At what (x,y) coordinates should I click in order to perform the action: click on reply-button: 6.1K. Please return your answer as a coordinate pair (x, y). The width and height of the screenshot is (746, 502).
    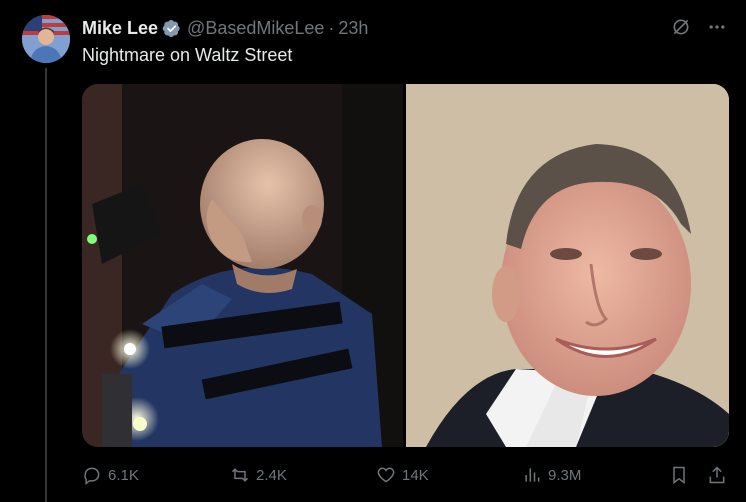
    Looking at the image, I should click on (110, 475).